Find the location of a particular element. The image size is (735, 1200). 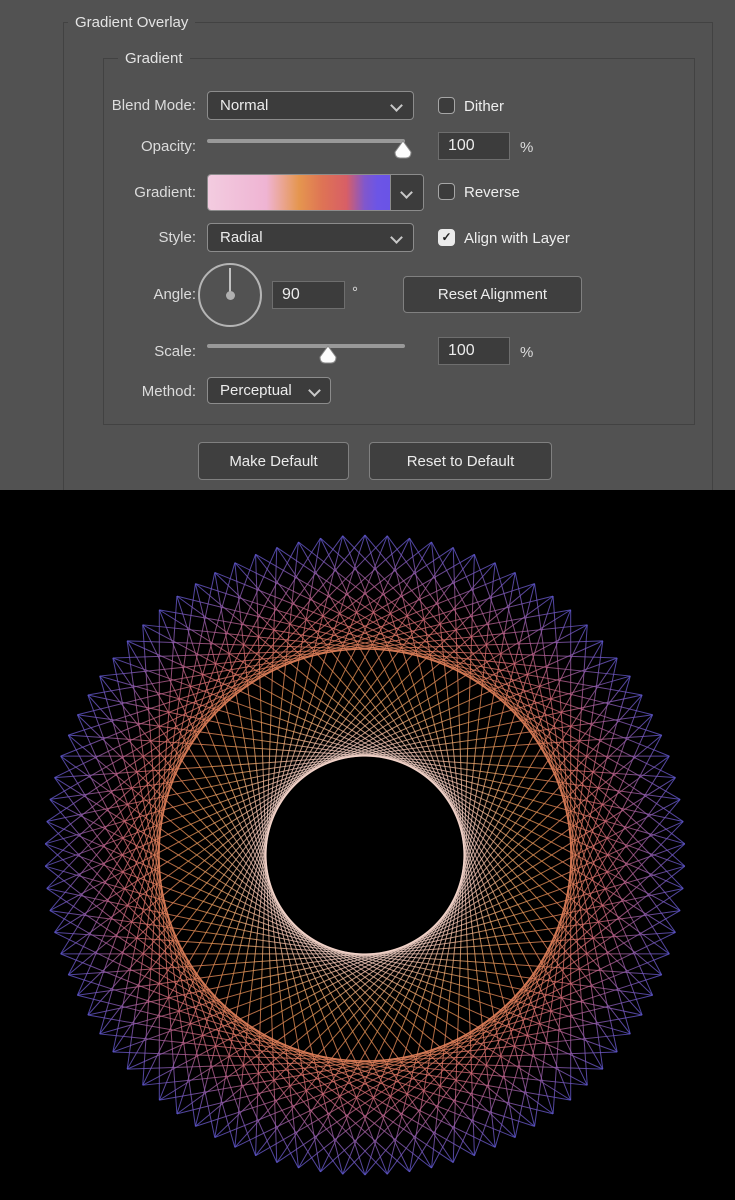

style-select: Radial is located at coordinates (310, 237).